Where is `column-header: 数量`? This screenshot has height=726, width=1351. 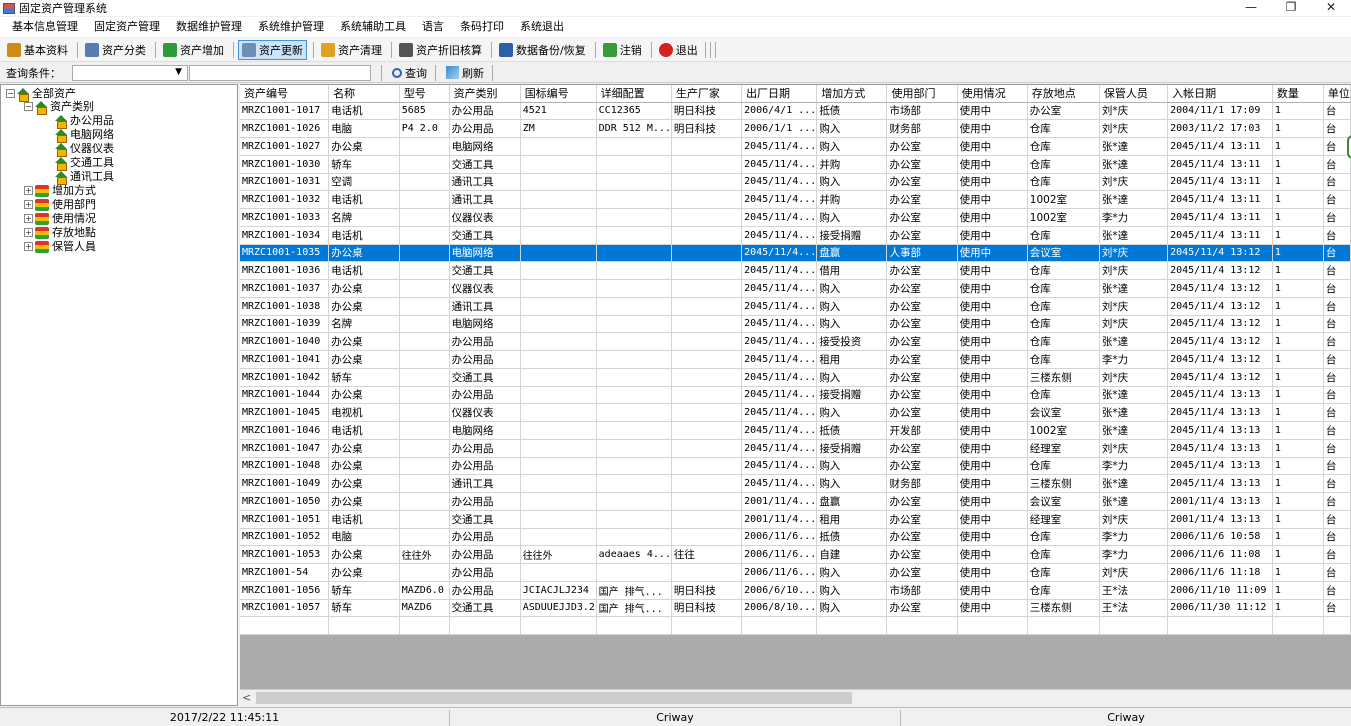 column-header: 数量 is located at coordinates (1298, 94).